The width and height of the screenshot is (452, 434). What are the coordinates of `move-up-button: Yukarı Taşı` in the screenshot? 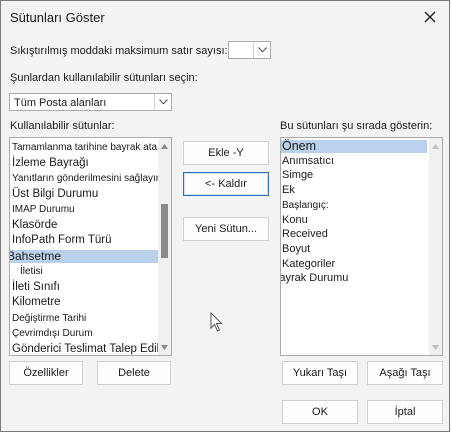 It's located at (320, 373).